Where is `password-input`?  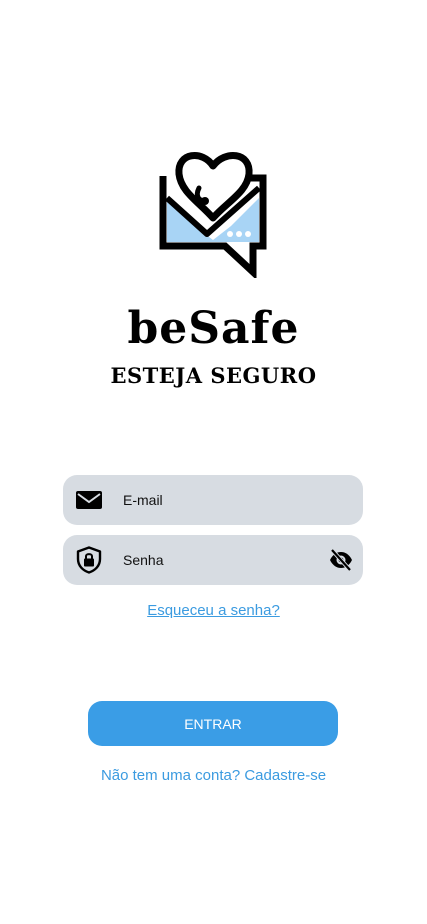
password-input is located at coordinates (218, 560).